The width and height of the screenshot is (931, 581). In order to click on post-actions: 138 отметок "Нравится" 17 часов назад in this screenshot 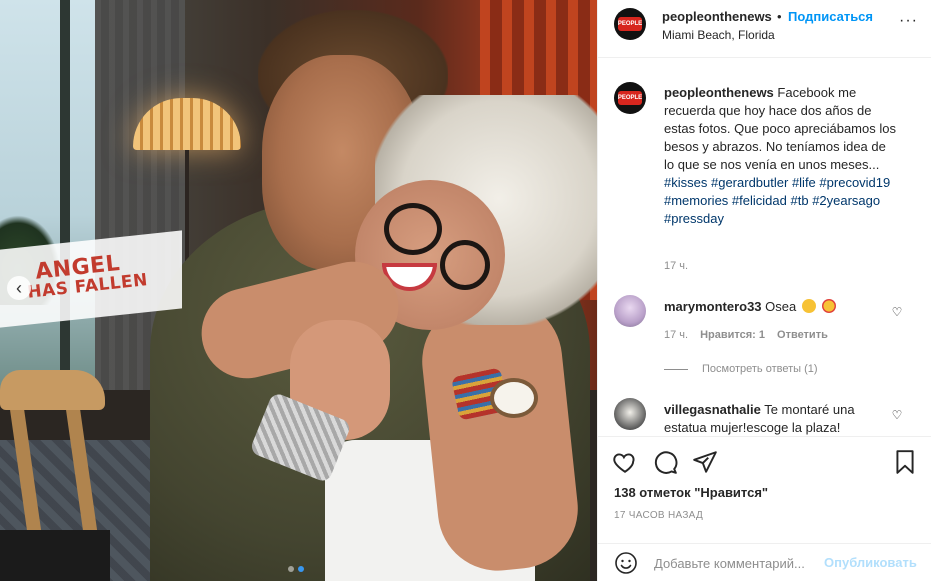, I will do `click(764, 489)`.